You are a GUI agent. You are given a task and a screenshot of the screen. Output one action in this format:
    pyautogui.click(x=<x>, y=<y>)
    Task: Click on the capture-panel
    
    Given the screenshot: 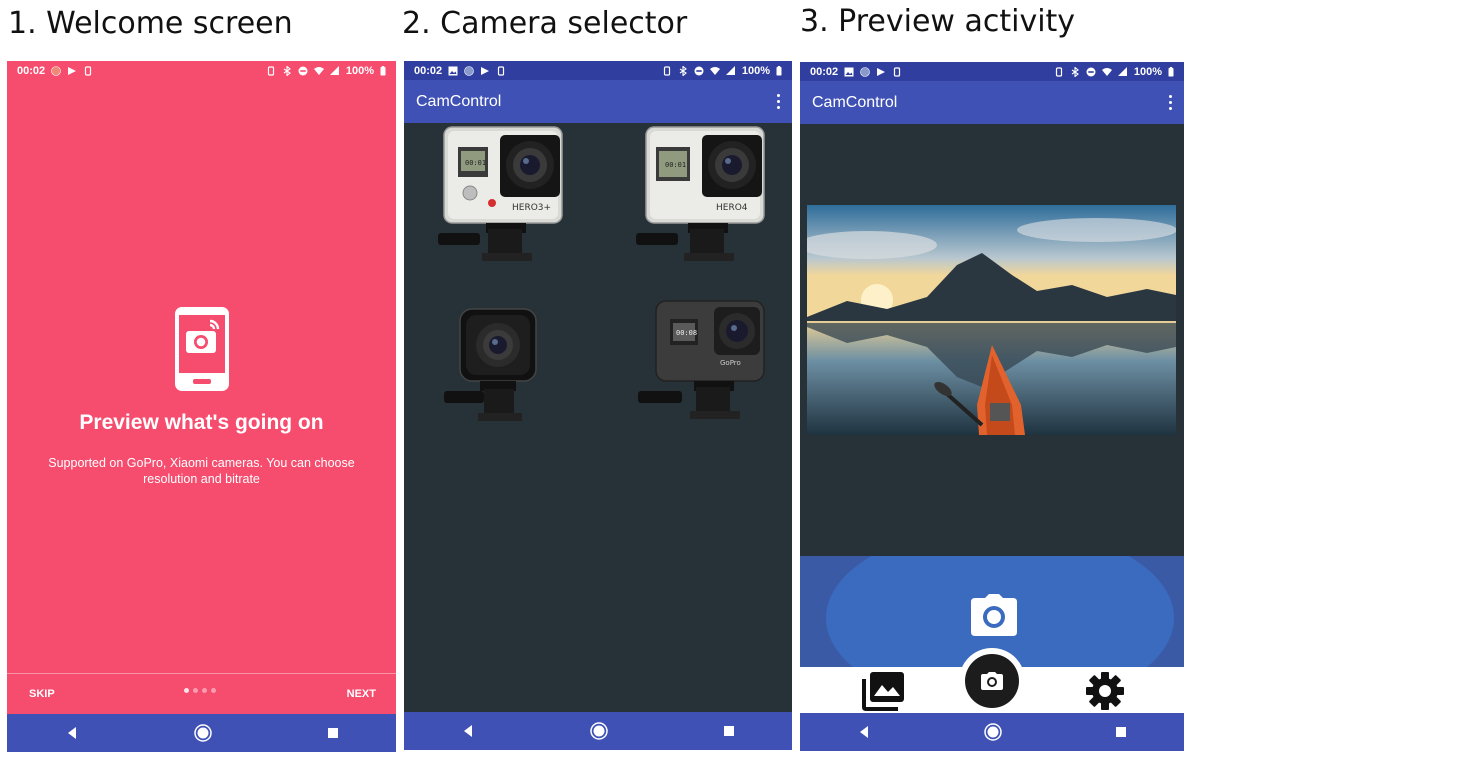 What is the action you would take?
    pyautogui.click(x=992, y=611)
    